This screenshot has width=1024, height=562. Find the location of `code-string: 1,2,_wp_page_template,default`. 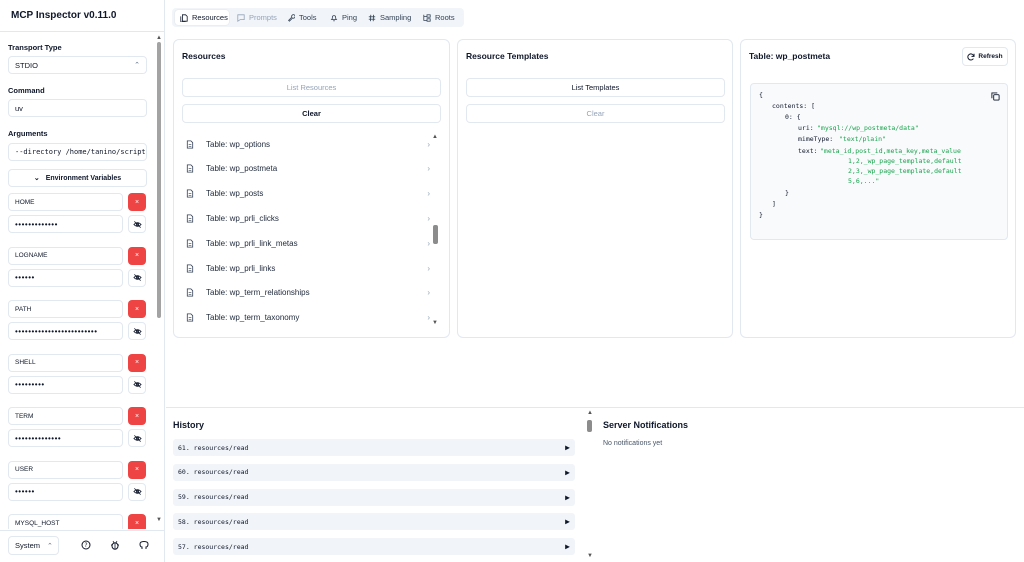

code-string: 1,2,_wp_page_template,default is located at coordinates (905, 161).